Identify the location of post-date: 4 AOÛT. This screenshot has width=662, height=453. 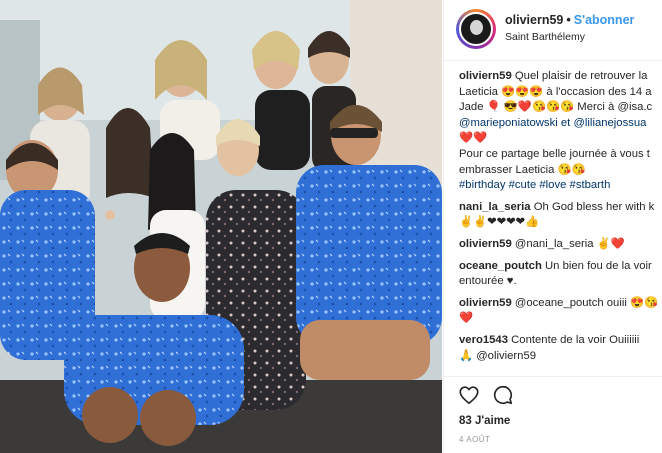
(475, 439).